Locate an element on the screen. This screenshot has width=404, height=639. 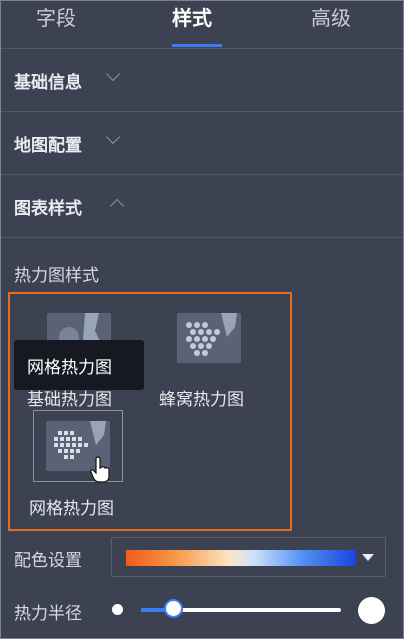
slider-handle is located at coordinates (173, 608).